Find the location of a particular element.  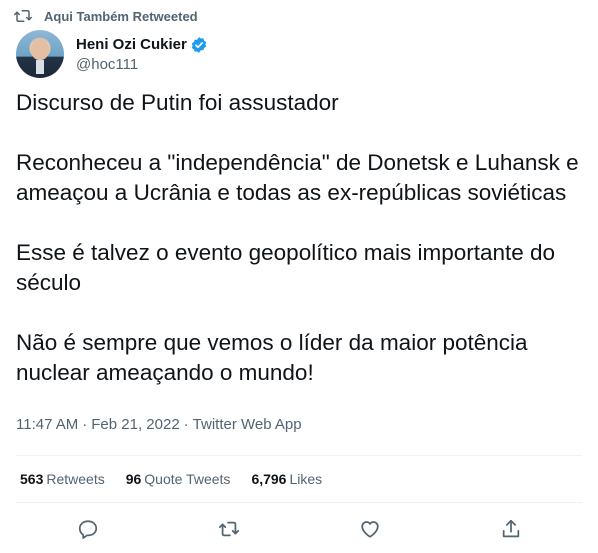

tweet-stats: 563 Retweets 96 Quote Tweets 6,796 Likes is located at coordinates (181, 479).